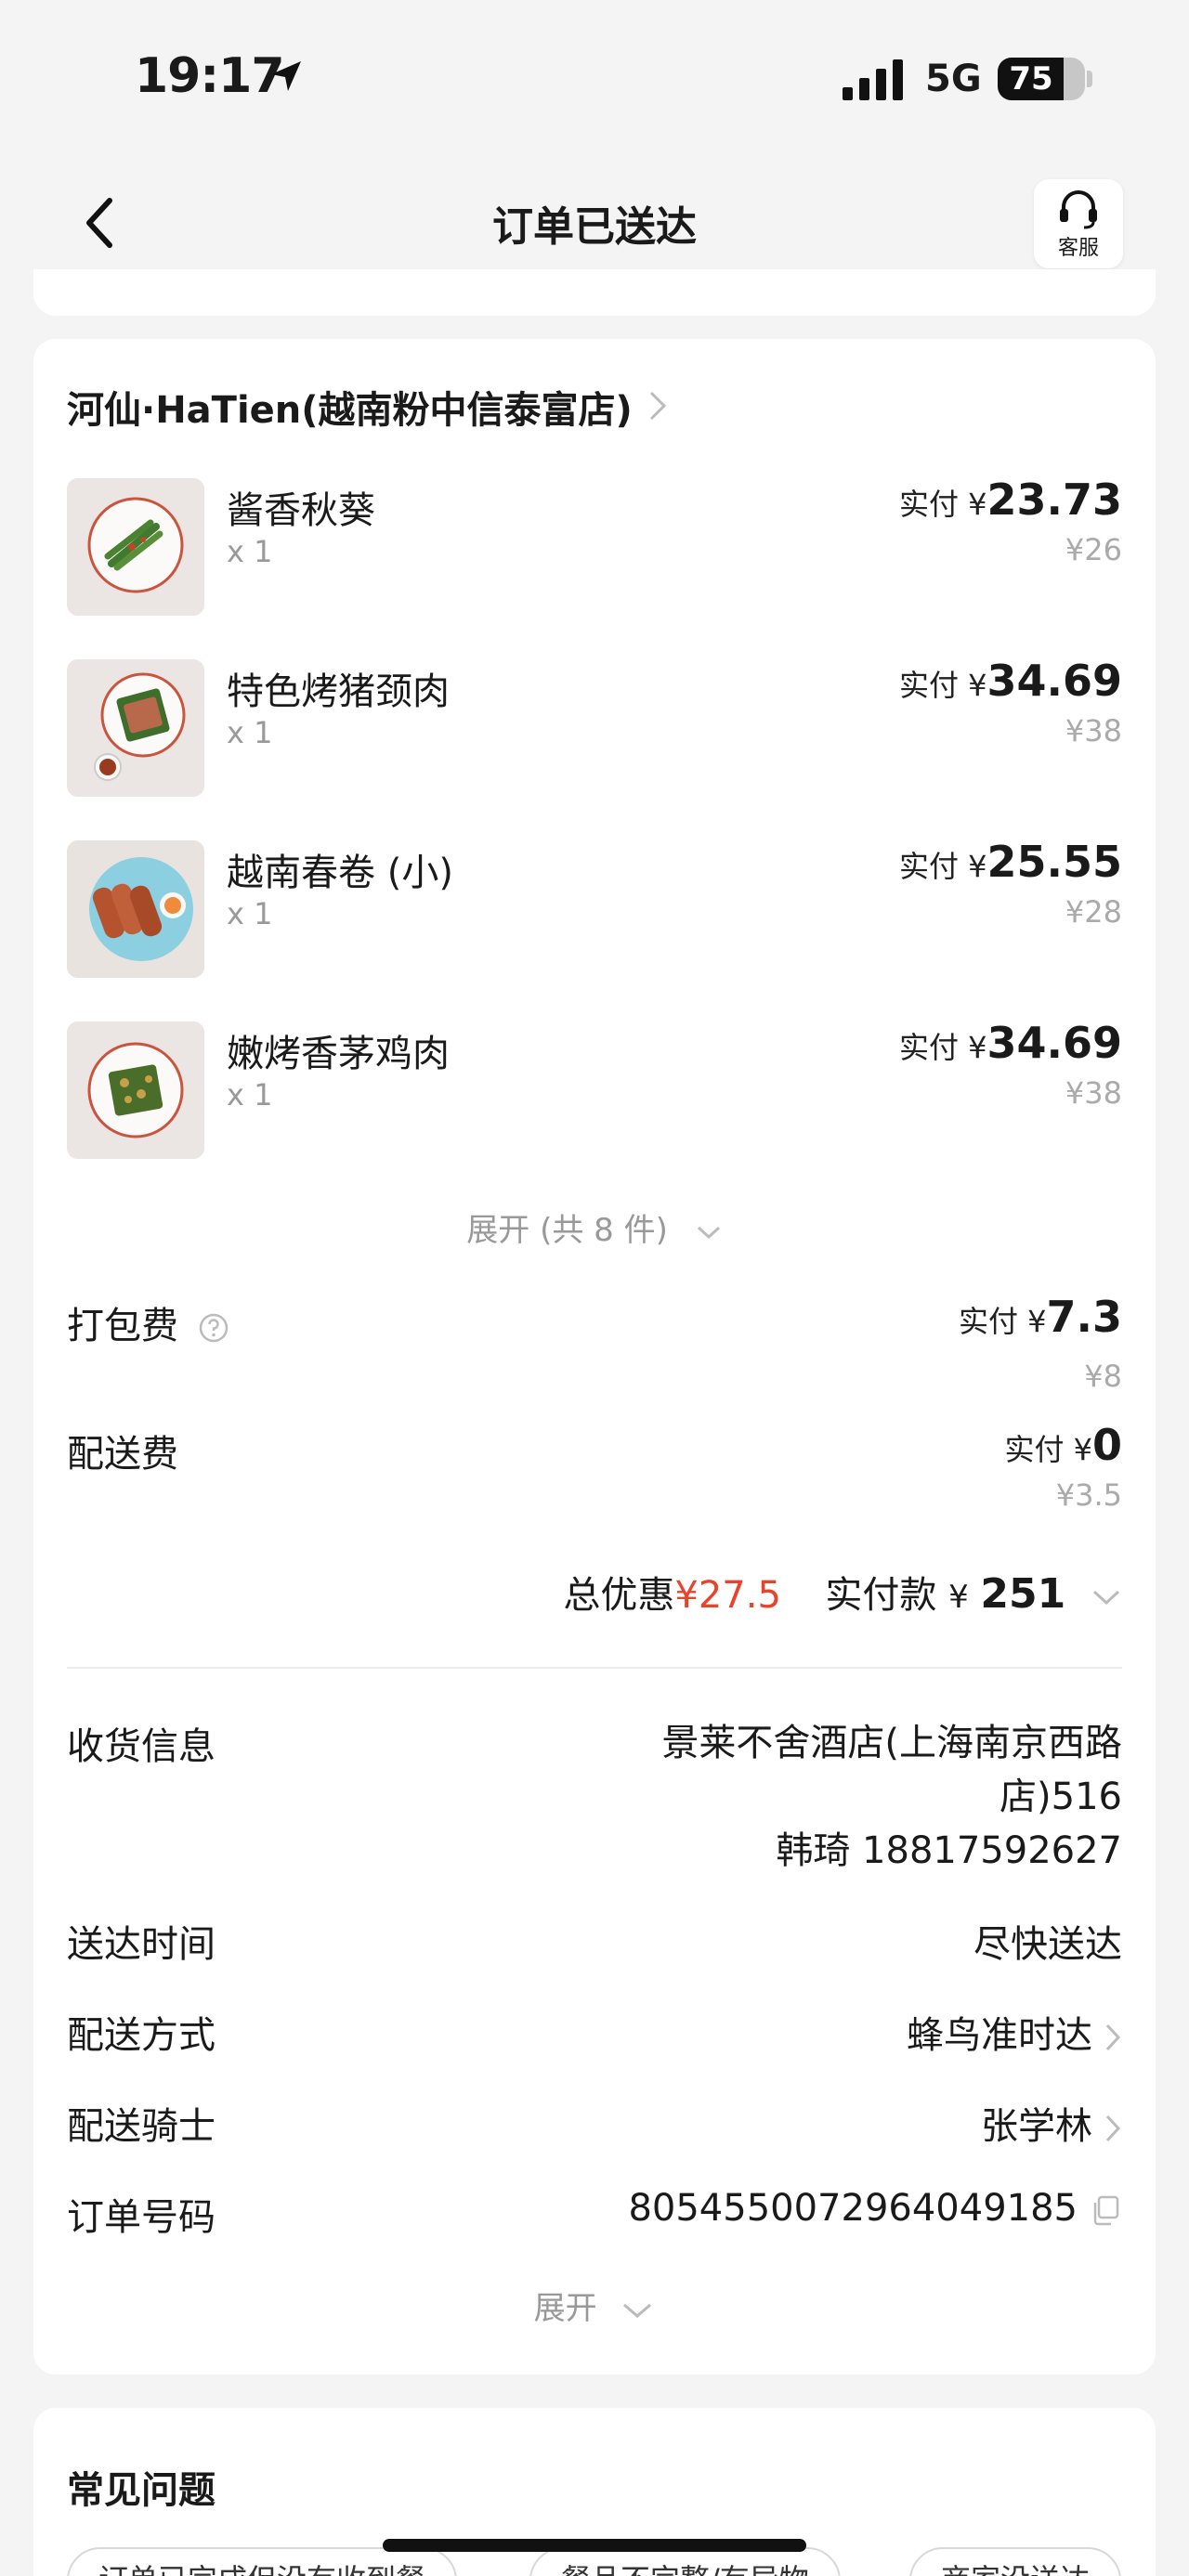  I want to click on delivery-time-value: 尽快送达, so click(1048, 1944).